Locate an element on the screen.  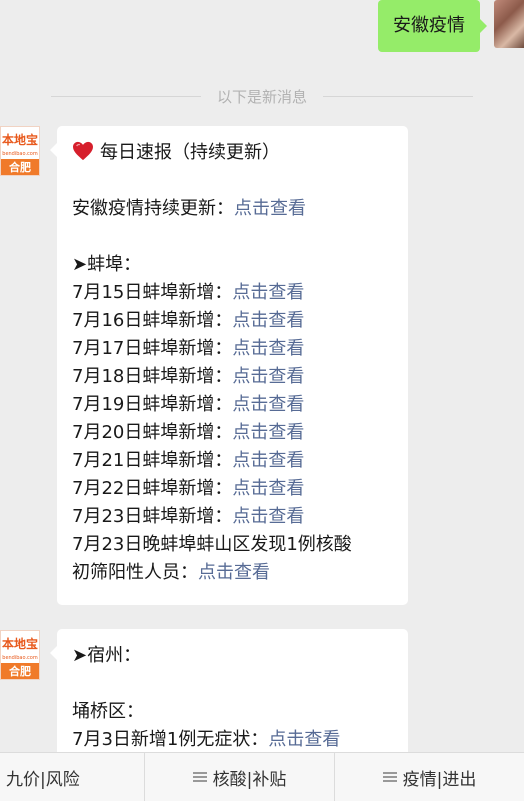
bengbu-line-0723: 7月23日蚌埠新增：点击查看 is located at coordinates (188, 516).